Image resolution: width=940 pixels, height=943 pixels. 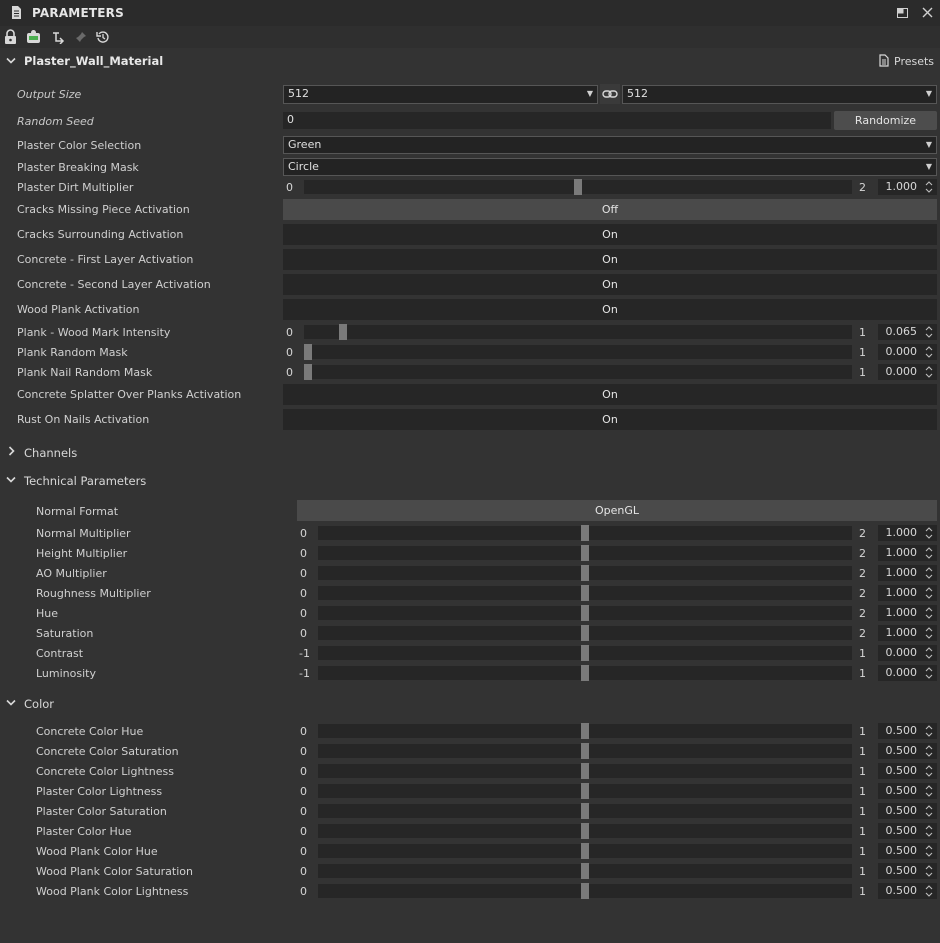 I want to click on ao-multiplier-slider, so click(x=585, y=573).